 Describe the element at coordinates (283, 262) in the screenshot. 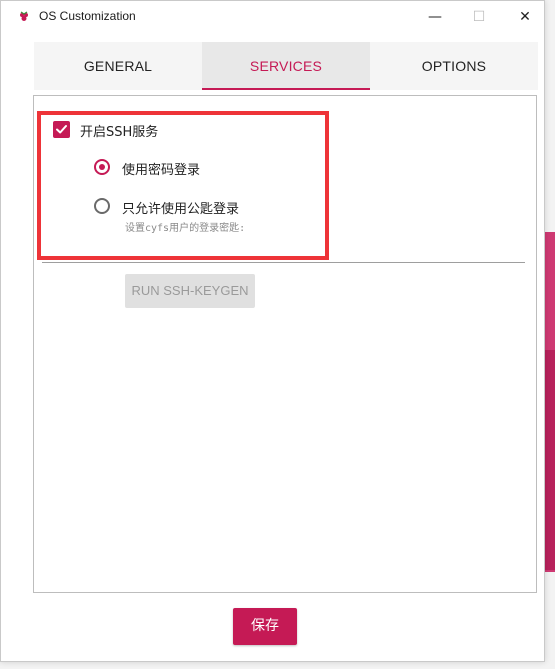

I see `public-key-input-line` at that location.